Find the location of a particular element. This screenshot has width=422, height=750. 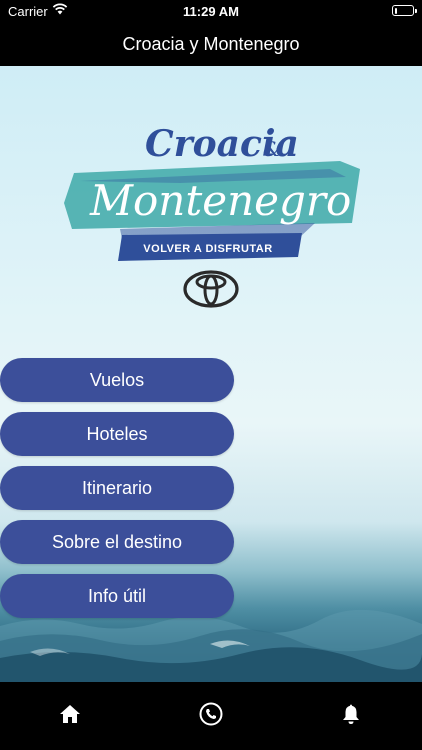

croacia-montenegro-logo: Croacia & Montenegro VOLVER A DISFRUTAR is located at coordinates (212, 192).